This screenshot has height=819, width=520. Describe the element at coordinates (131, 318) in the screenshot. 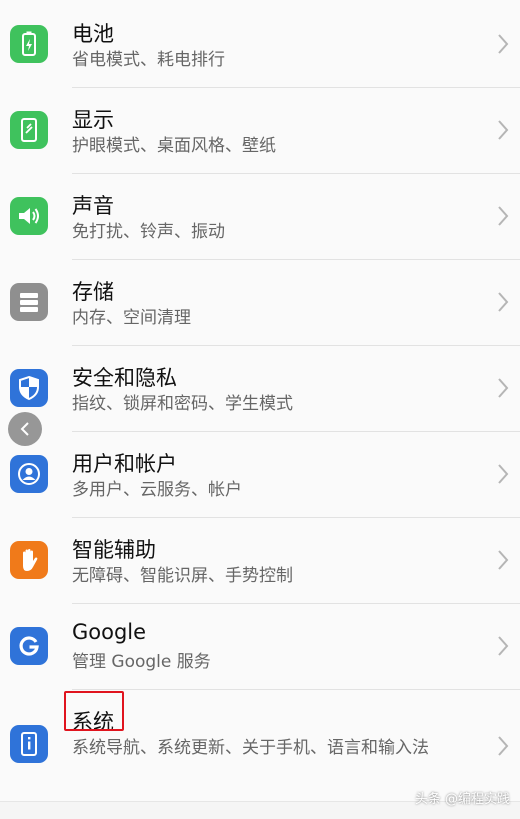

I see `settings-item-subtitle: 内存、空间清理` at that location.